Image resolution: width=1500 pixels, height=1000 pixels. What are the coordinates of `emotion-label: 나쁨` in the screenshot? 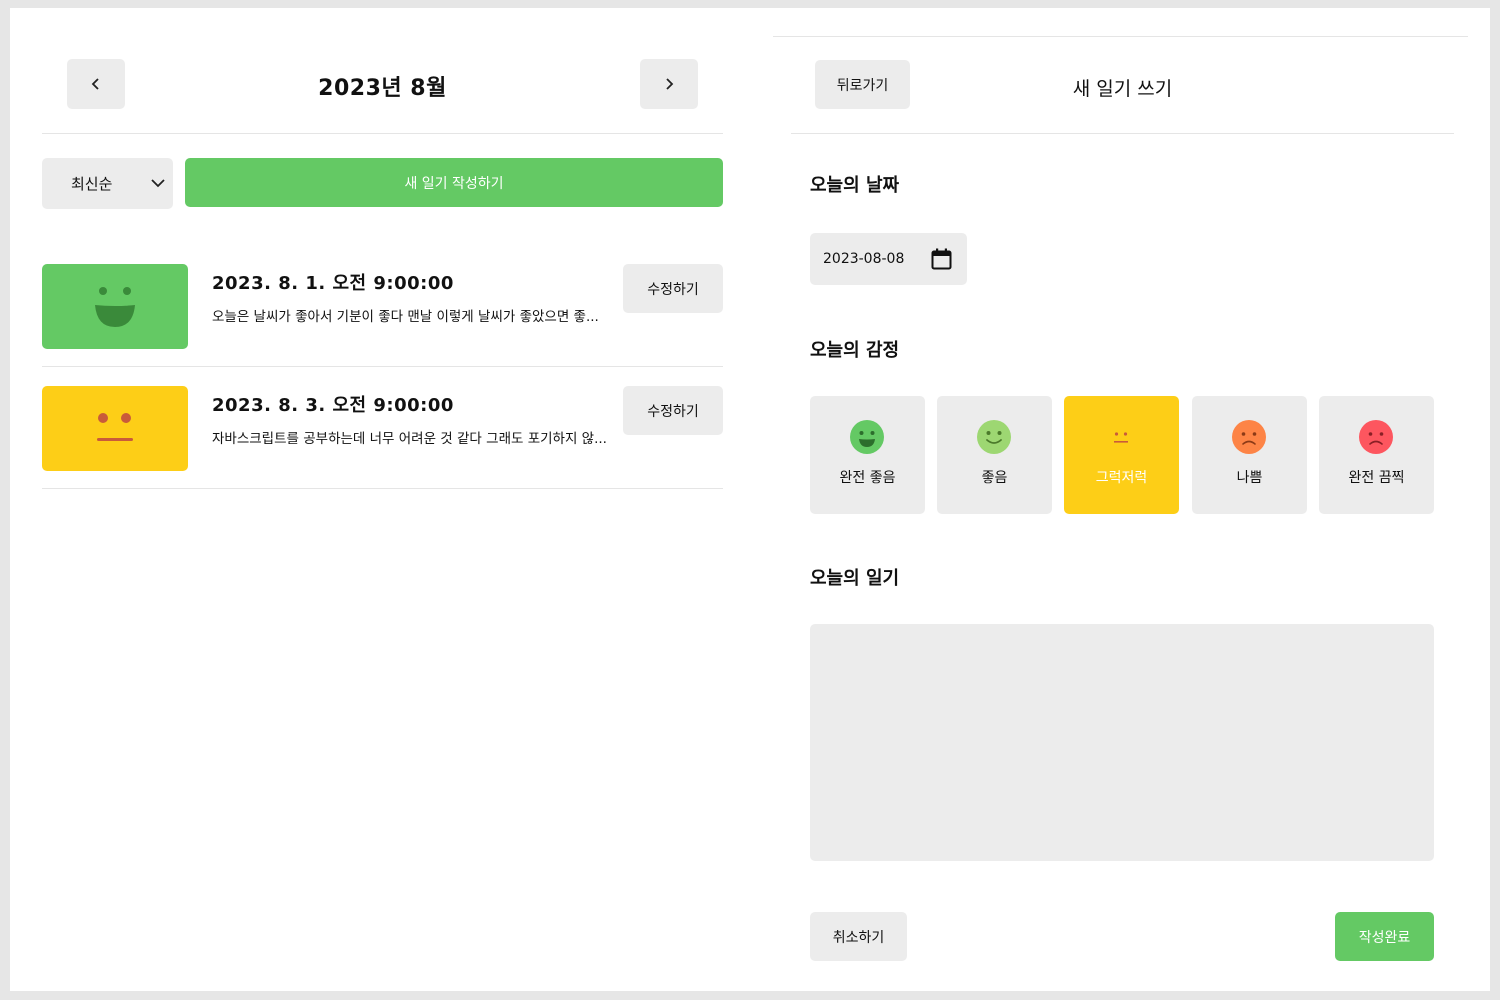 It's located at (1249, 478).